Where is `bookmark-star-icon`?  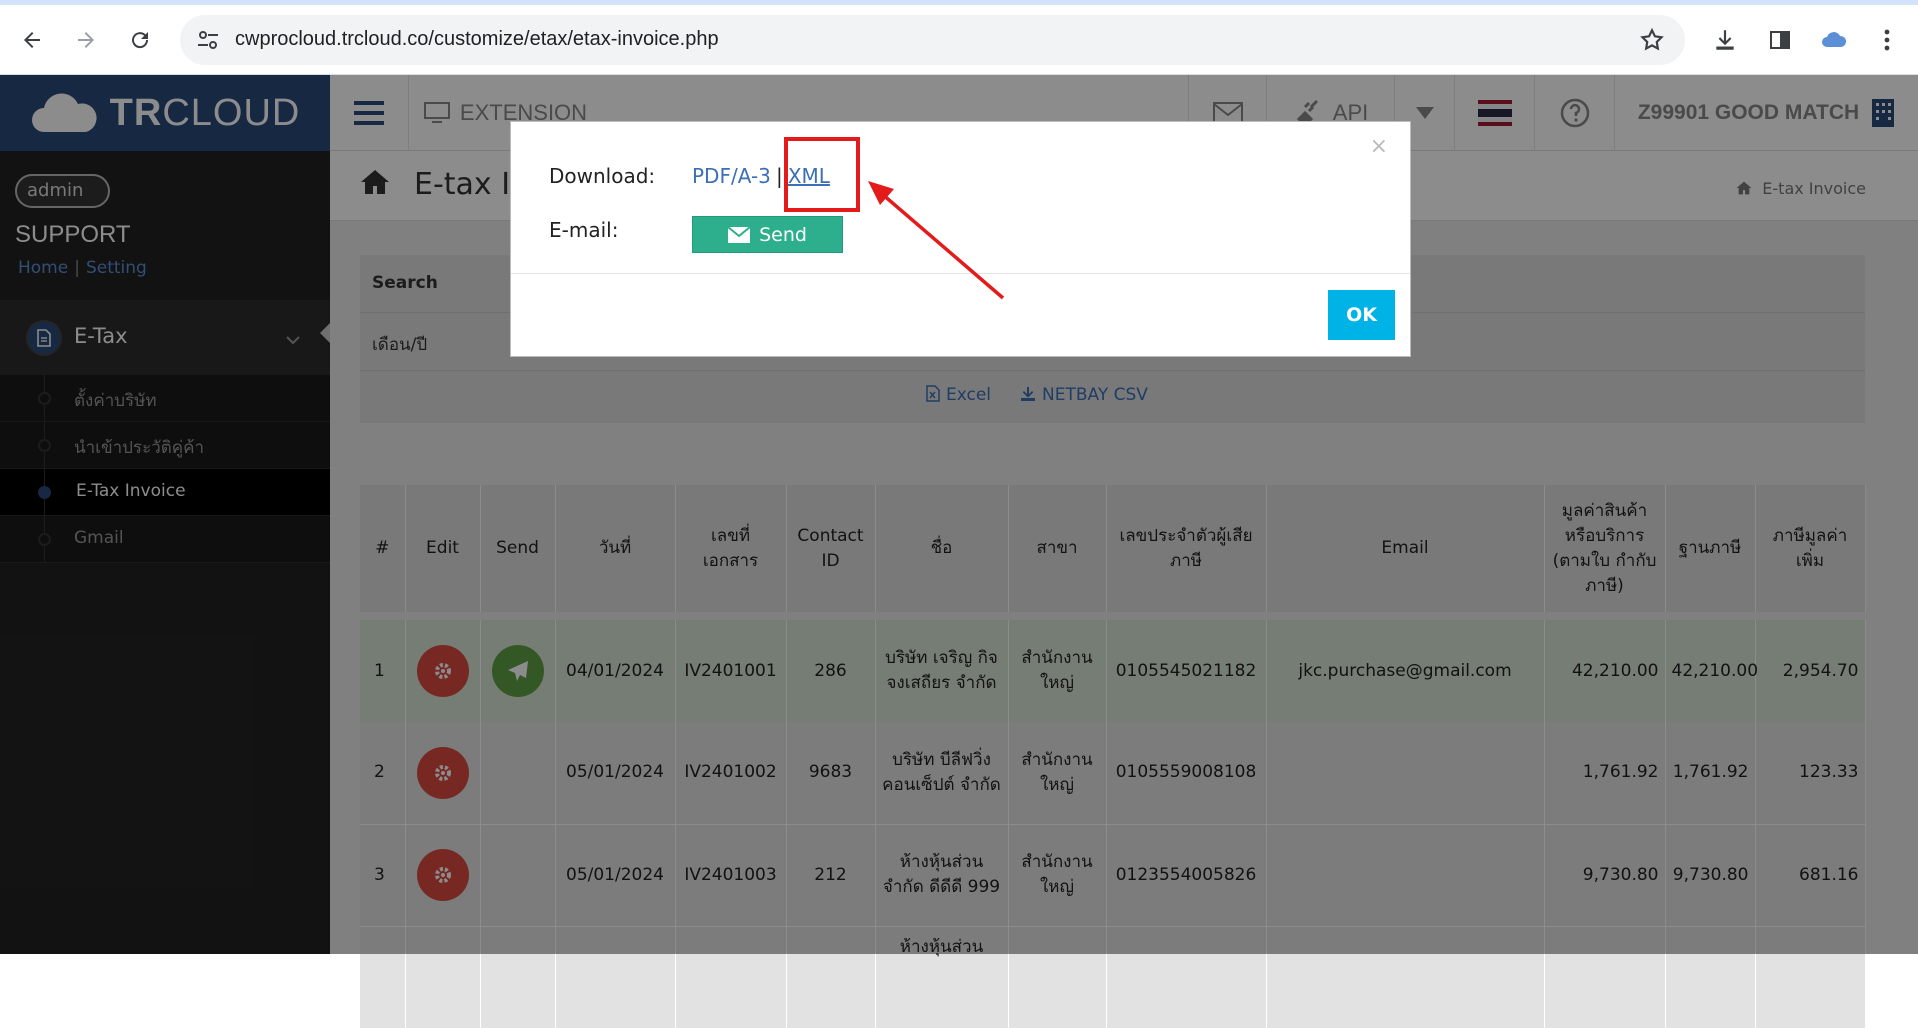 bookmark-star-icon is located at coordinates (1652, 42).